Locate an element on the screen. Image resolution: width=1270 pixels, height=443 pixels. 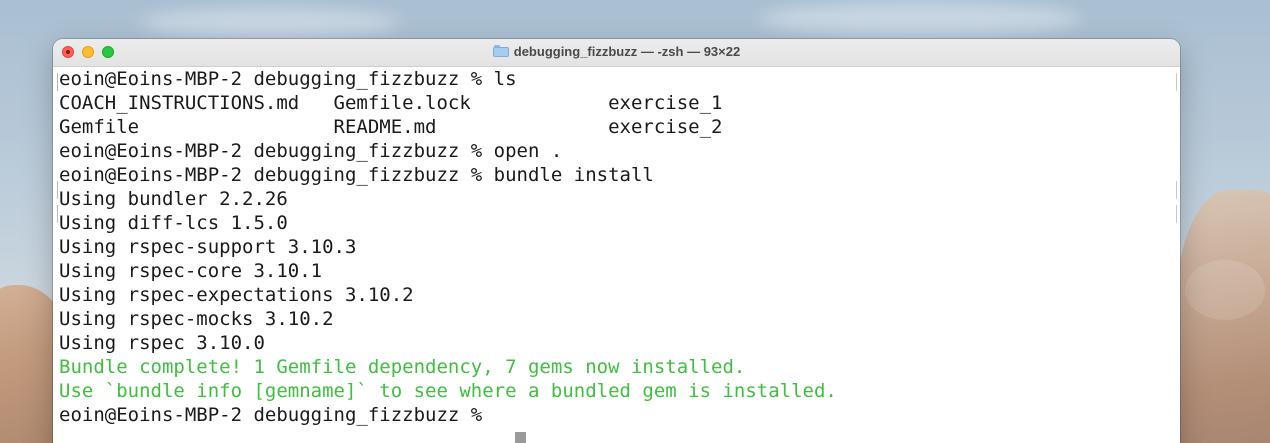
folder-icon is located at coordinates (500, 51).